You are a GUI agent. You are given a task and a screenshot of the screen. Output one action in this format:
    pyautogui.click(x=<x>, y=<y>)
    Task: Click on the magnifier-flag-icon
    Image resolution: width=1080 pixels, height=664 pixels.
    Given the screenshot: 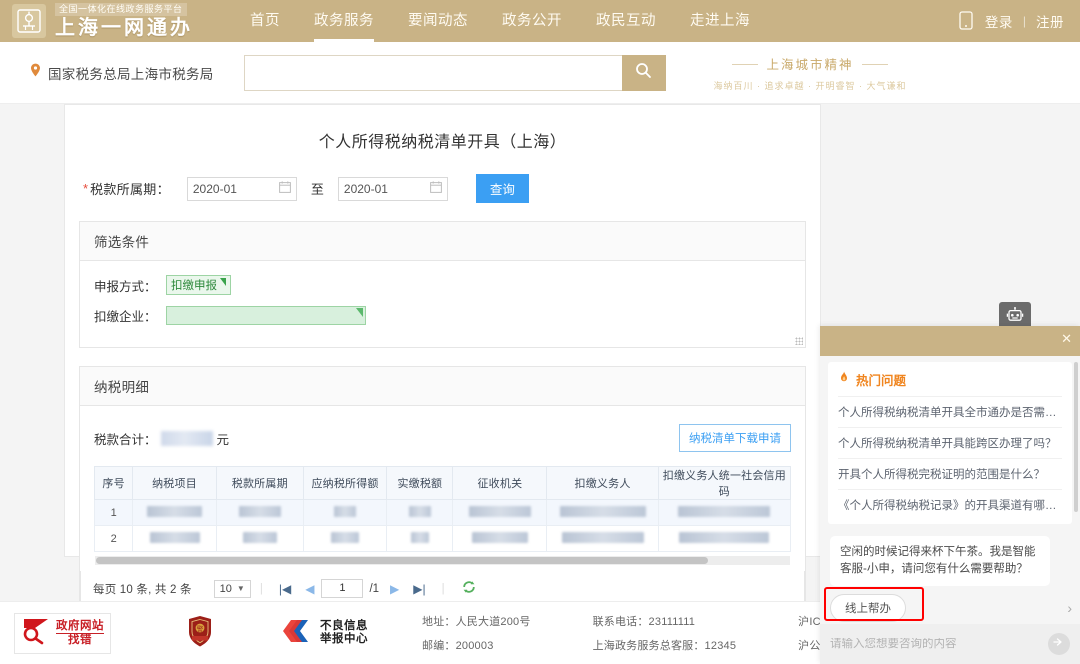 What is the action you would take?
    pyautogui.click(x=36, y=633)
    